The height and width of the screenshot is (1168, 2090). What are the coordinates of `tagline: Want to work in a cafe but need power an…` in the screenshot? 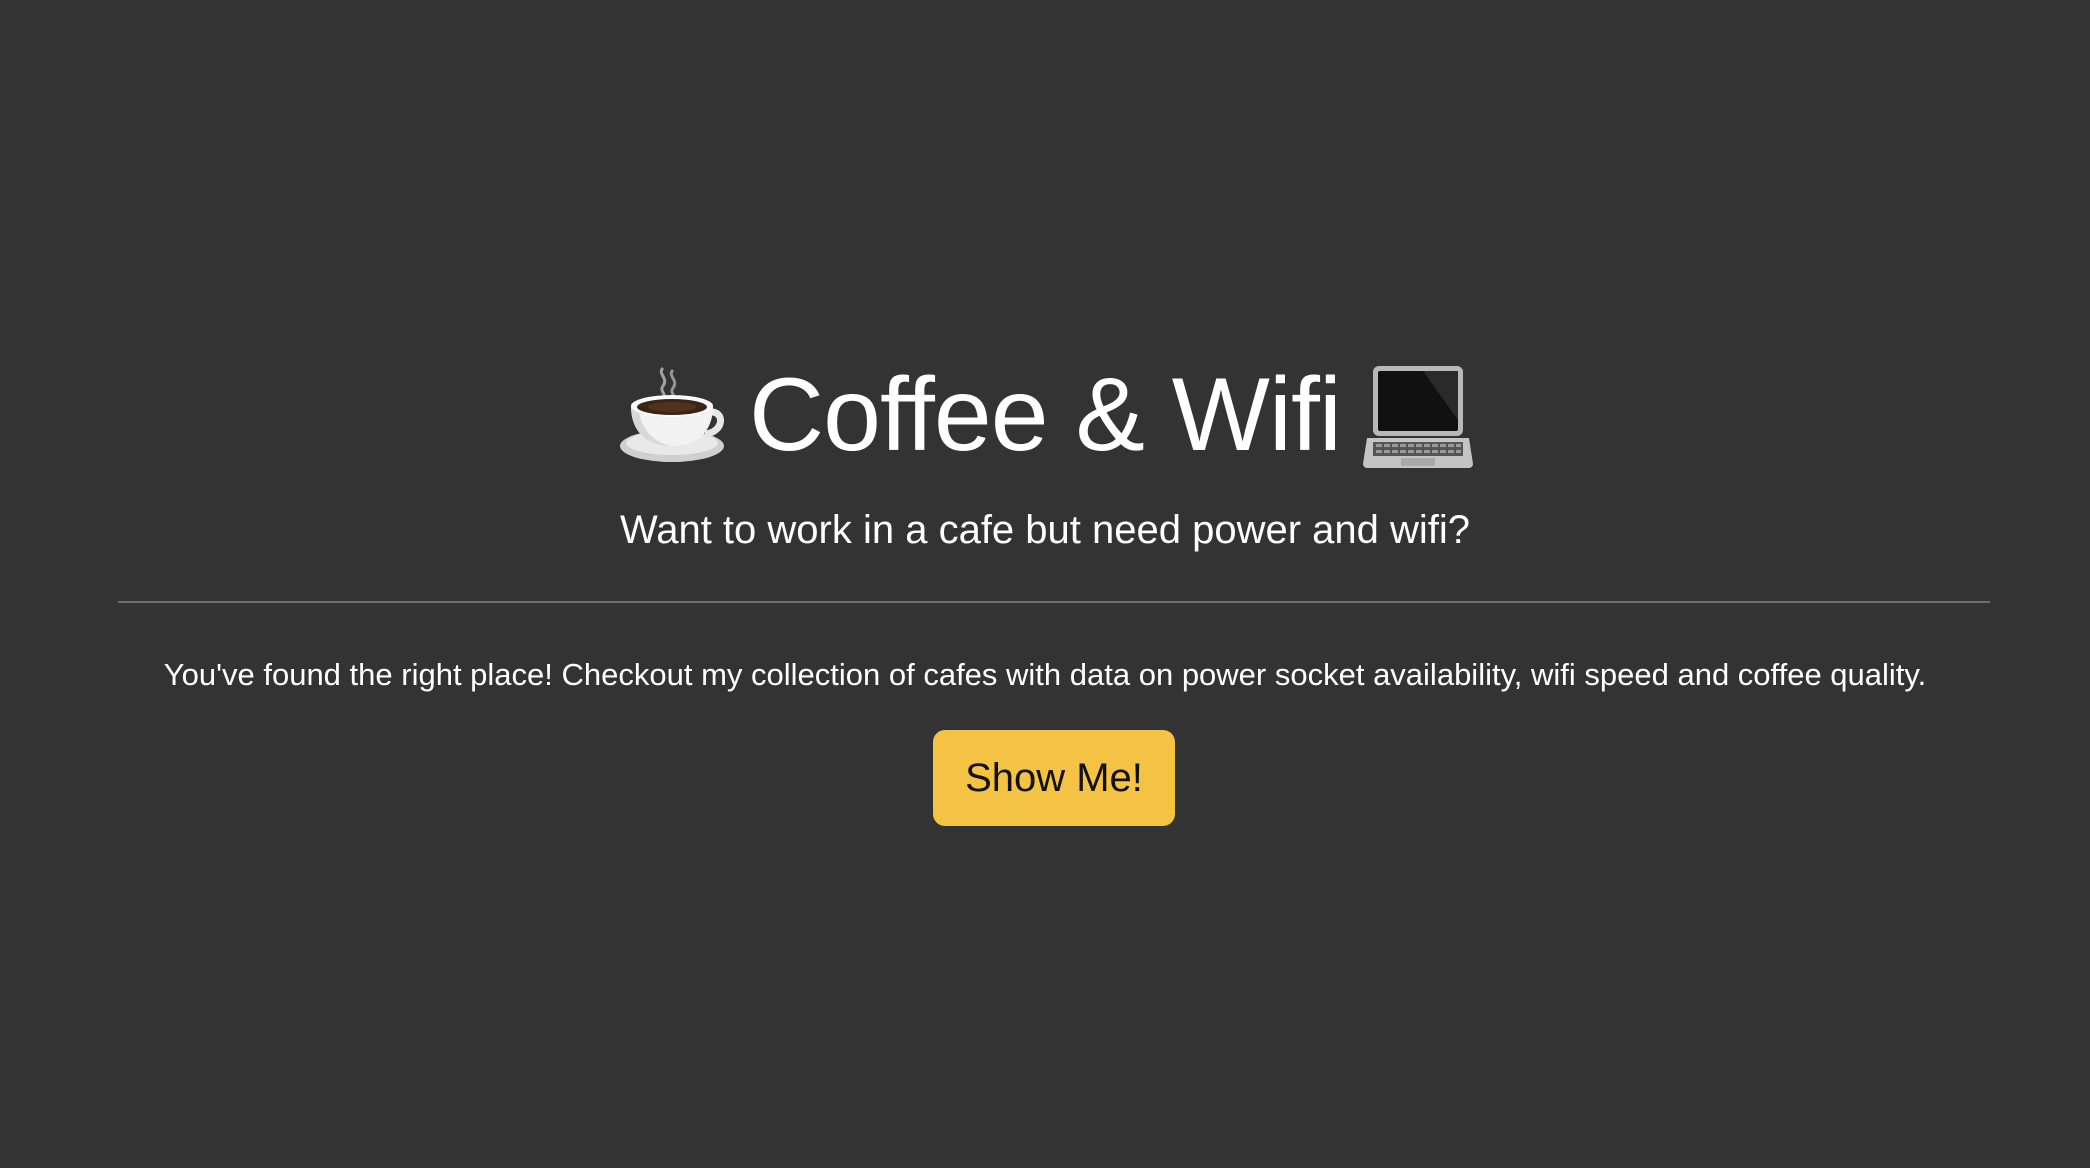 It's located at (1045, 530).